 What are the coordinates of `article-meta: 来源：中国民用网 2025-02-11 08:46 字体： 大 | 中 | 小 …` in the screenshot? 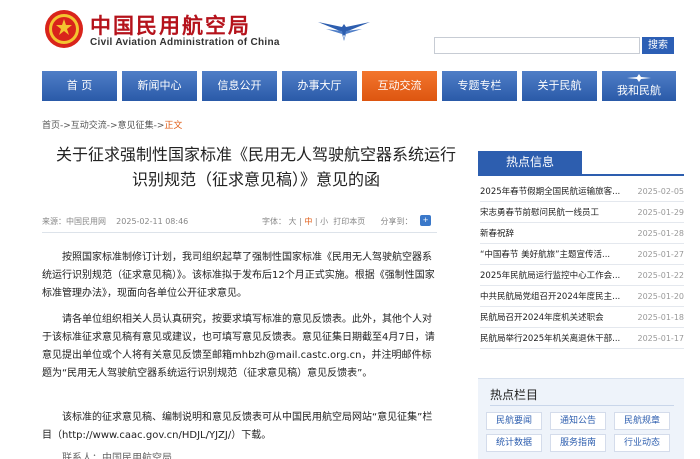 It's located at (239, 221).